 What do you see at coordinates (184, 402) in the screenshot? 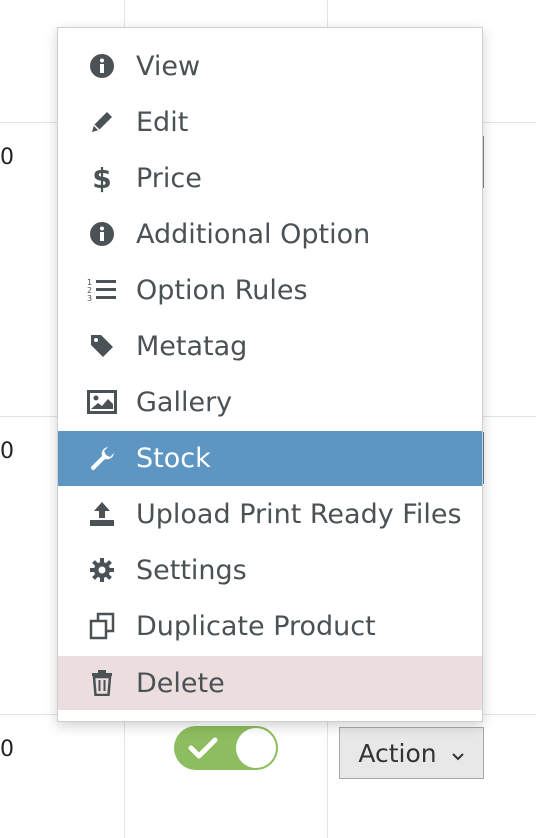
I see `menu-item-label: Gallery` at bounding box center [184, 402].